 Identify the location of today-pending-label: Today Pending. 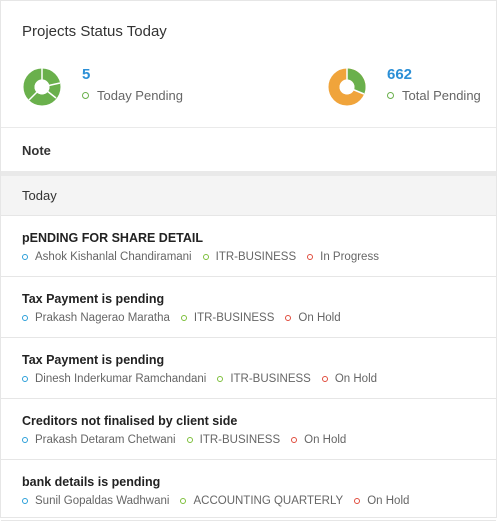
(140, 95).